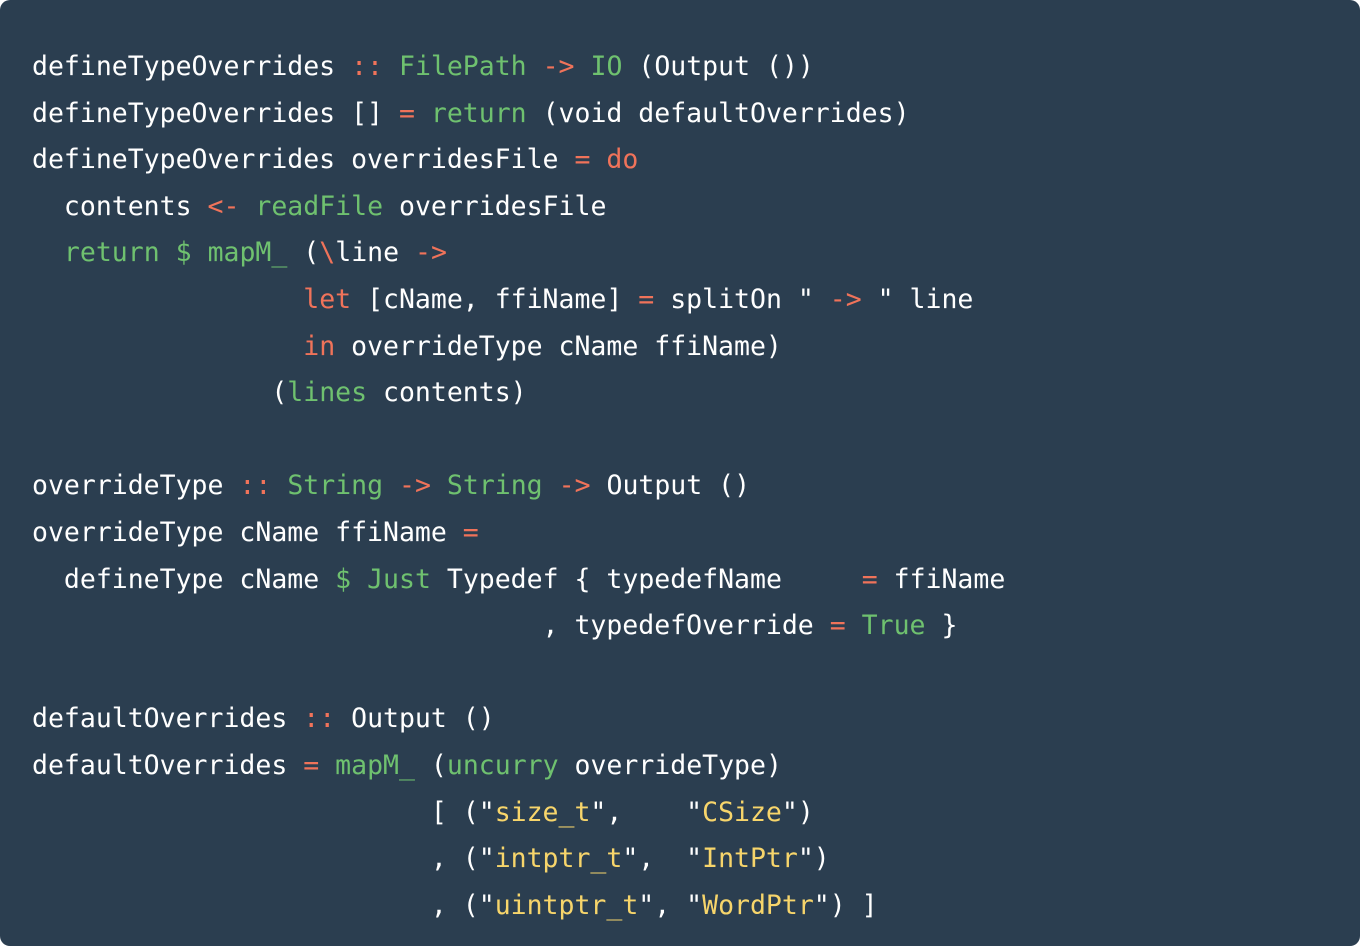  I want to click on code-token: (void defaultOverrides), so click(718, 113).